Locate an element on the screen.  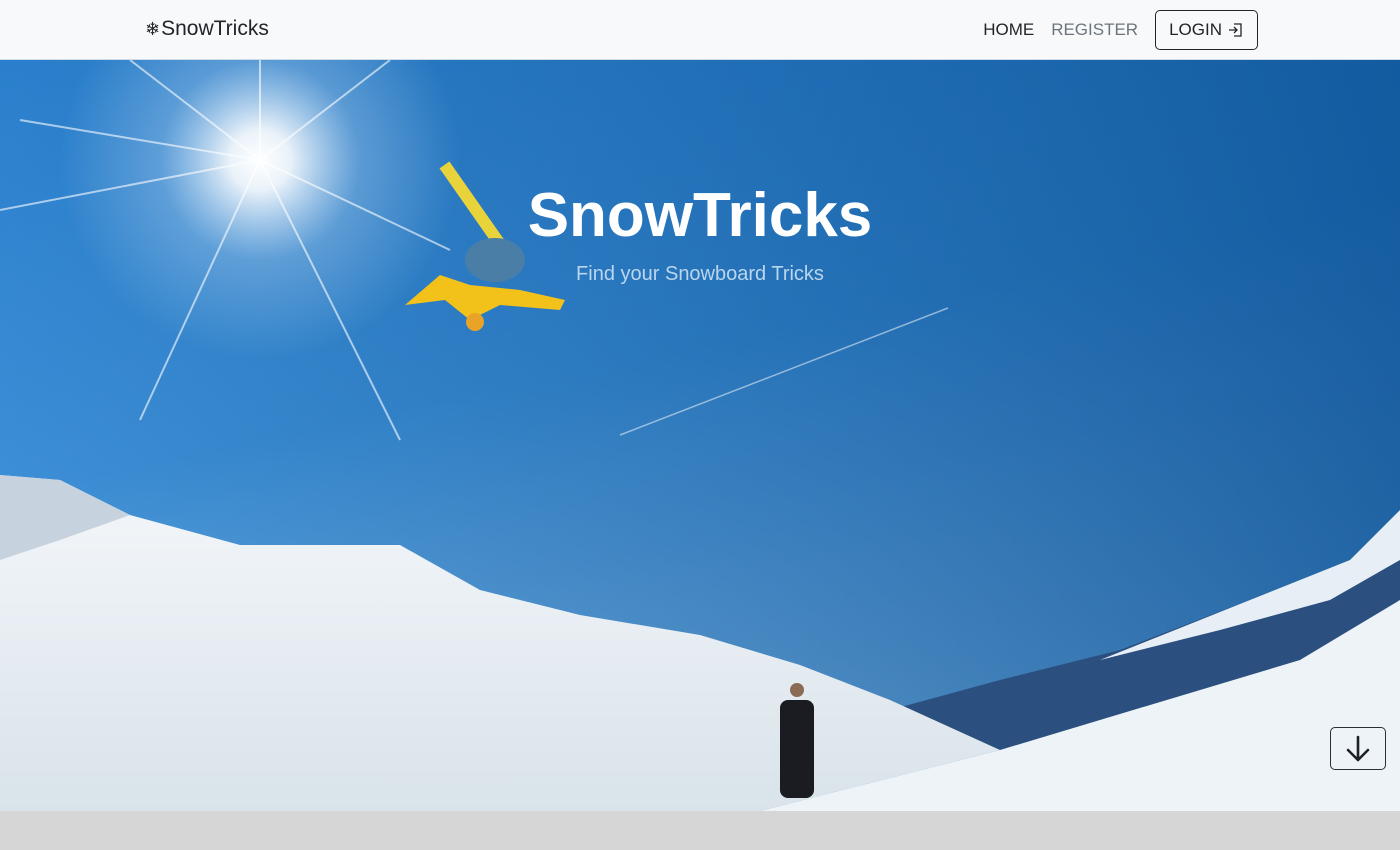
login-label: LOGIN is located at coordinates (1195, 29).